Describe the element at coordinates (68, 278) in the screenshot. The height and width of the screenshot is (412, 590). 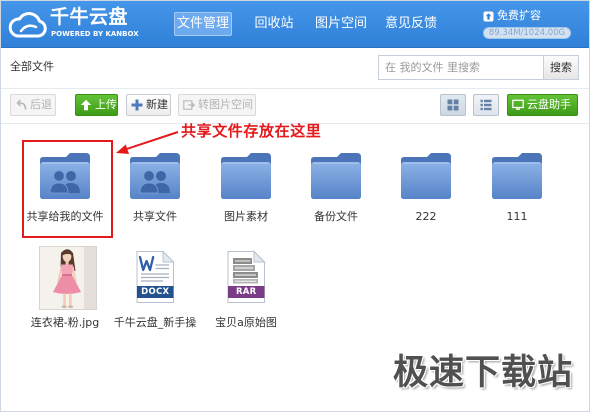
I see `image-thumbnail` at that location.